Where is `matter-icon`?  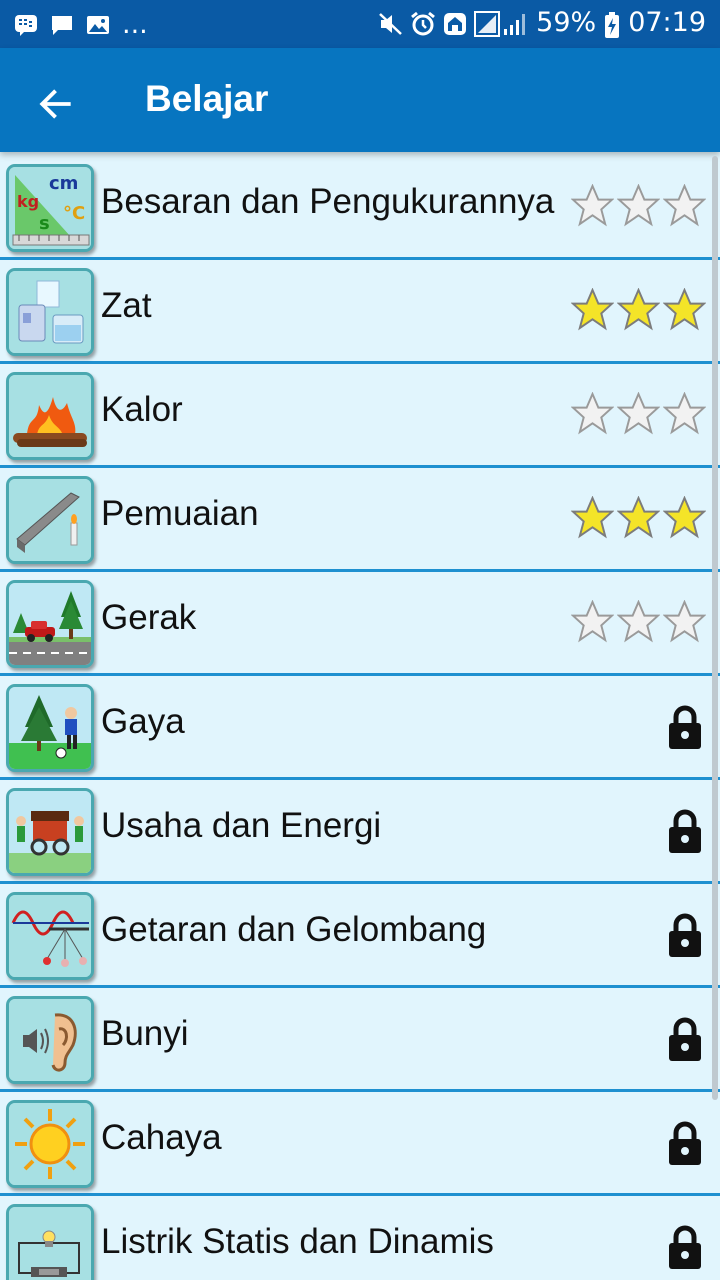
matter-icon is located at coordinates (50, 312).